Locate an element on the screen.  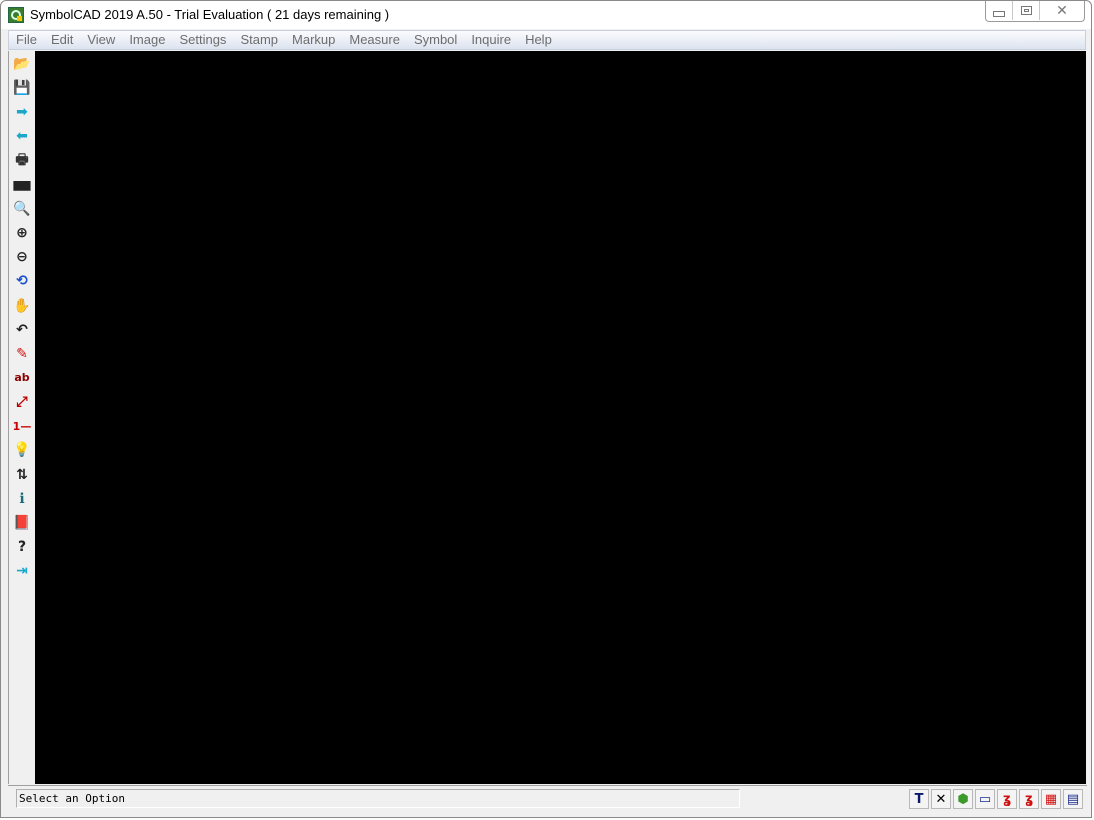
display-icon: ▤ is located at coordinates (1073, 799).